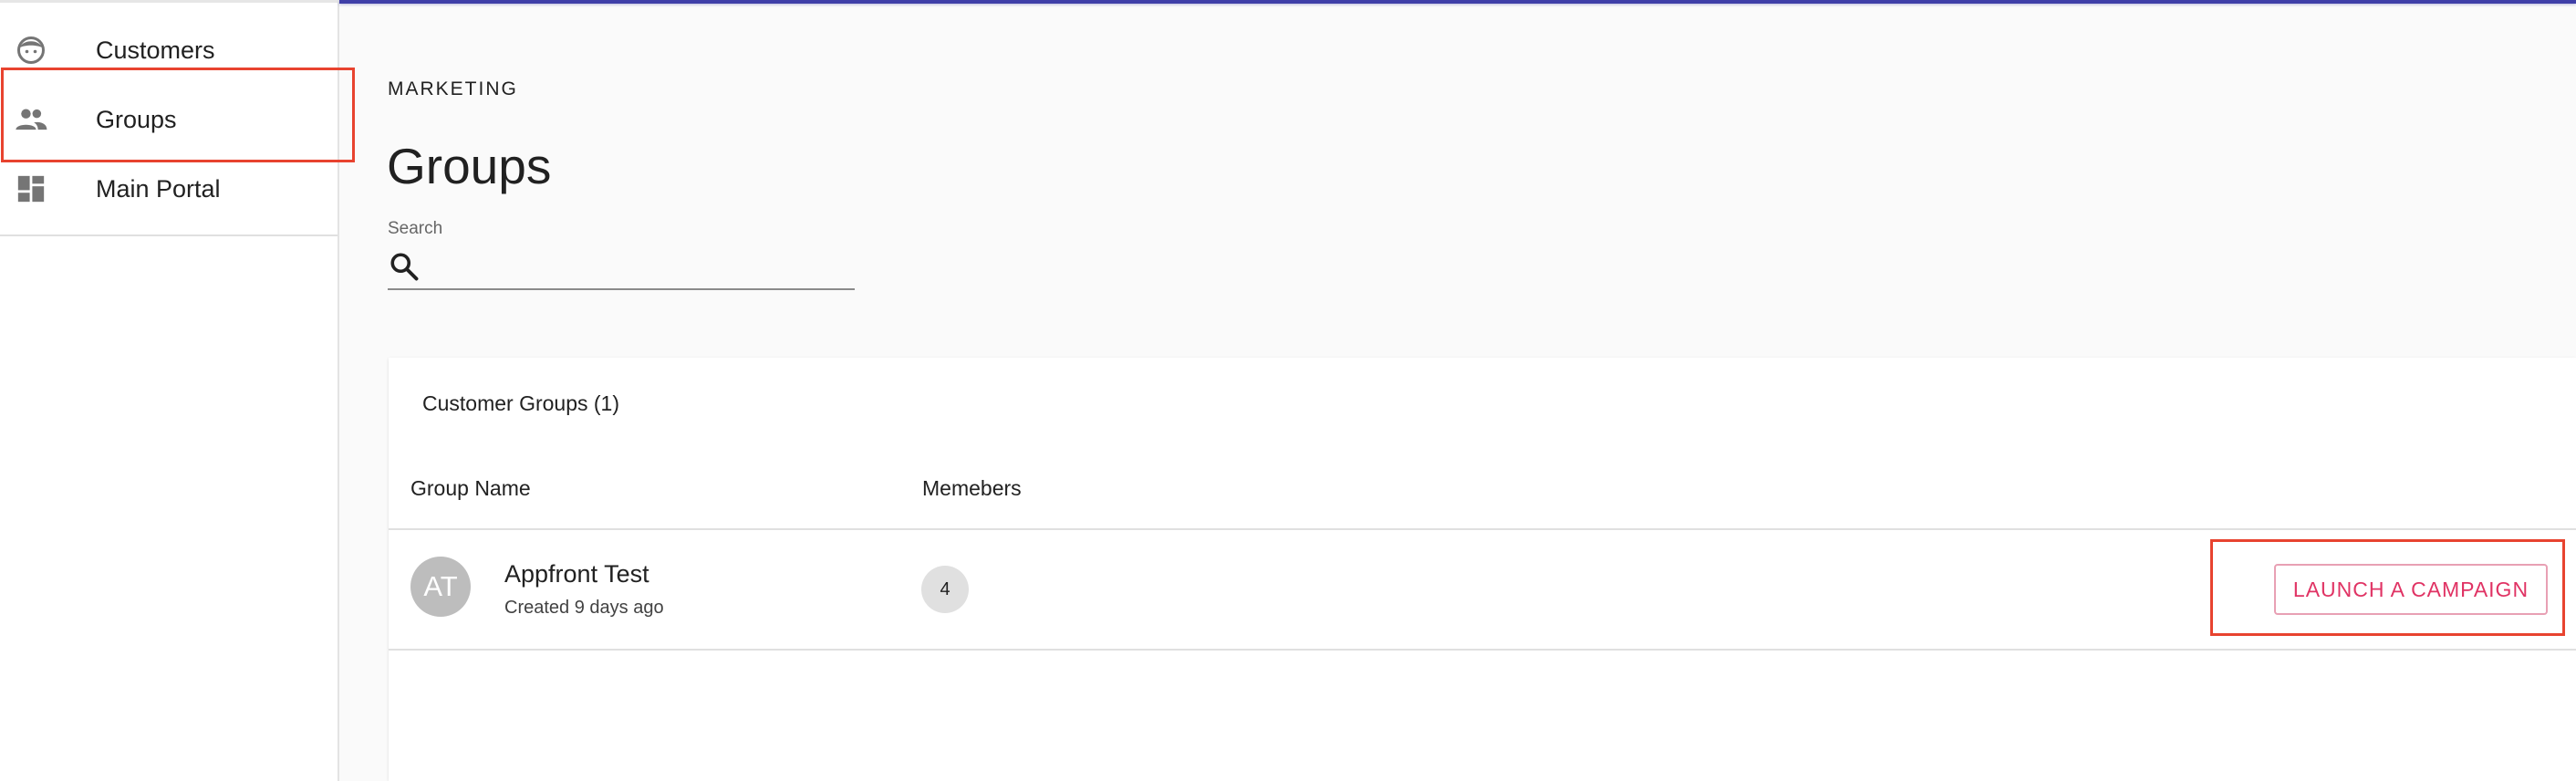 This screenshot has width=2576, height=781. Describe the element at coordinates (136, 119) in the screenshot. I see `sidebar-item-label: Groups` at that location.